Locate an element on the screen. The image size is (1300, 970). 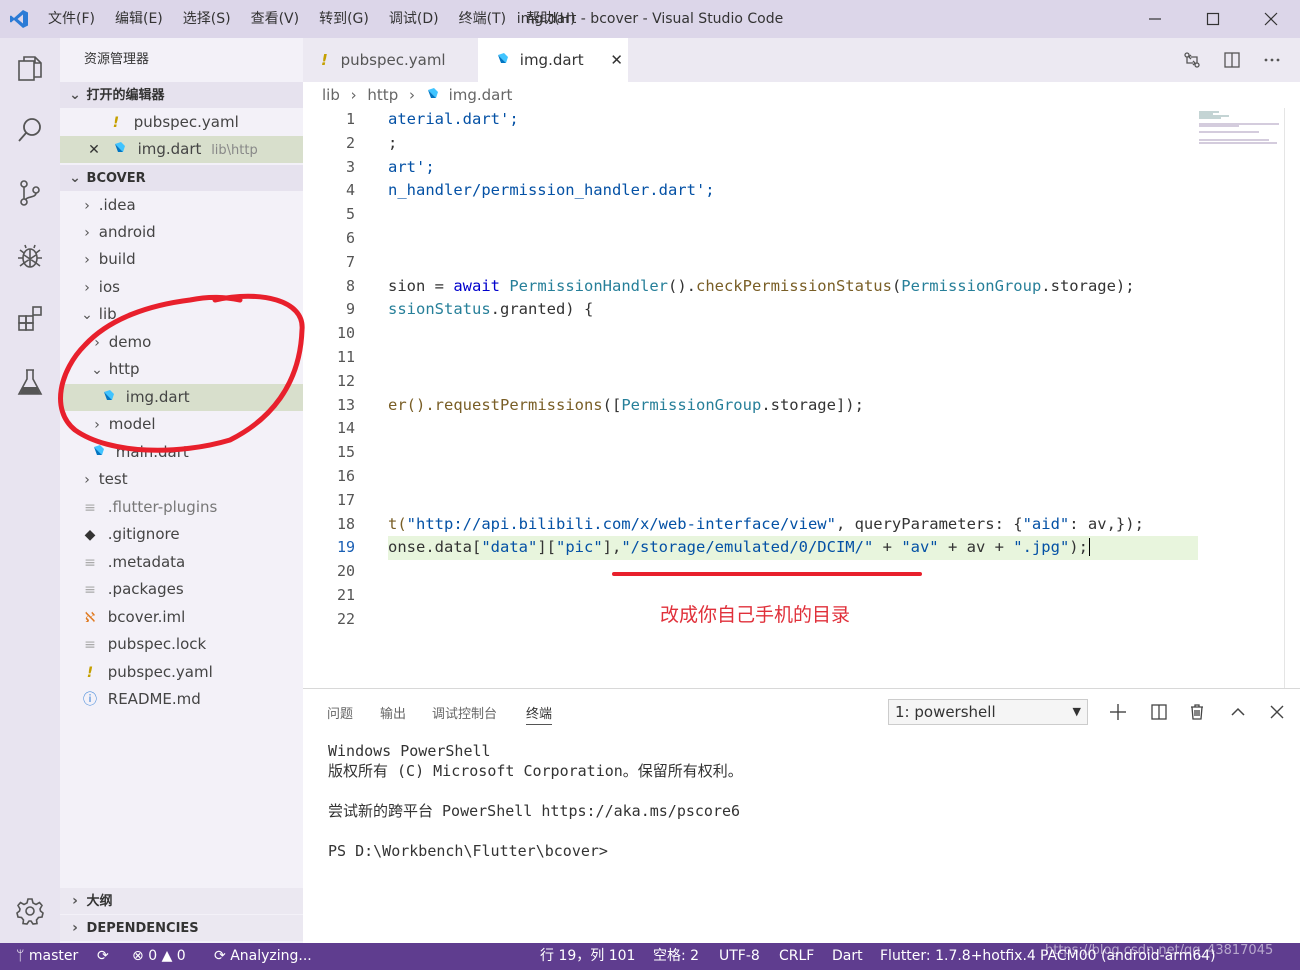
code-line: n_handler/permission_handler.dart'; is located at coordinates (551, 190).